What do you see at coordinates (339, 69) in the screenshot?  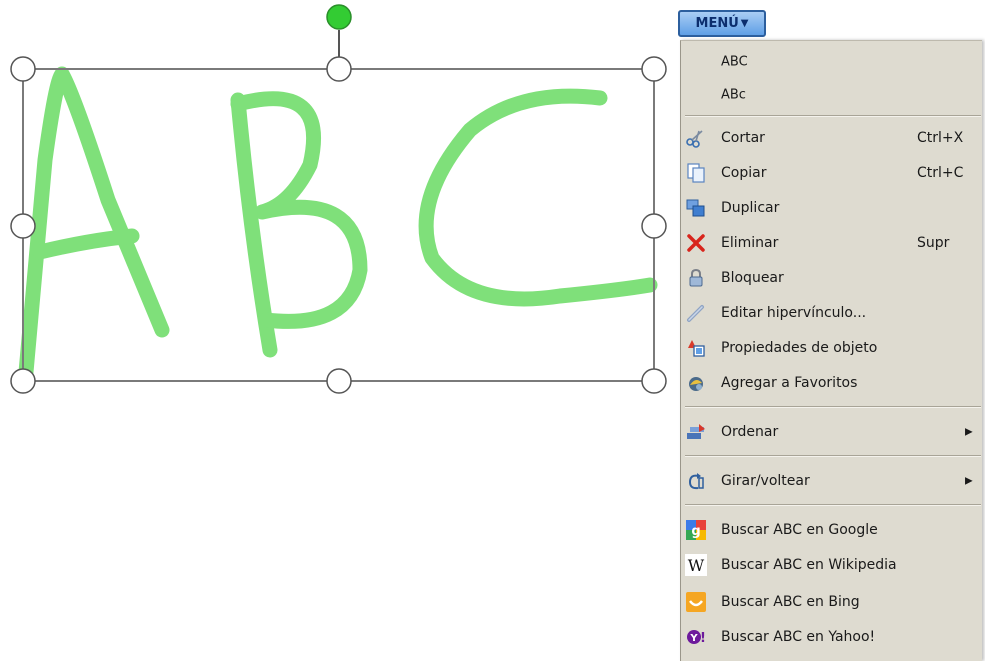 I see `resize-handle-top` at bounding box center [339, 69].